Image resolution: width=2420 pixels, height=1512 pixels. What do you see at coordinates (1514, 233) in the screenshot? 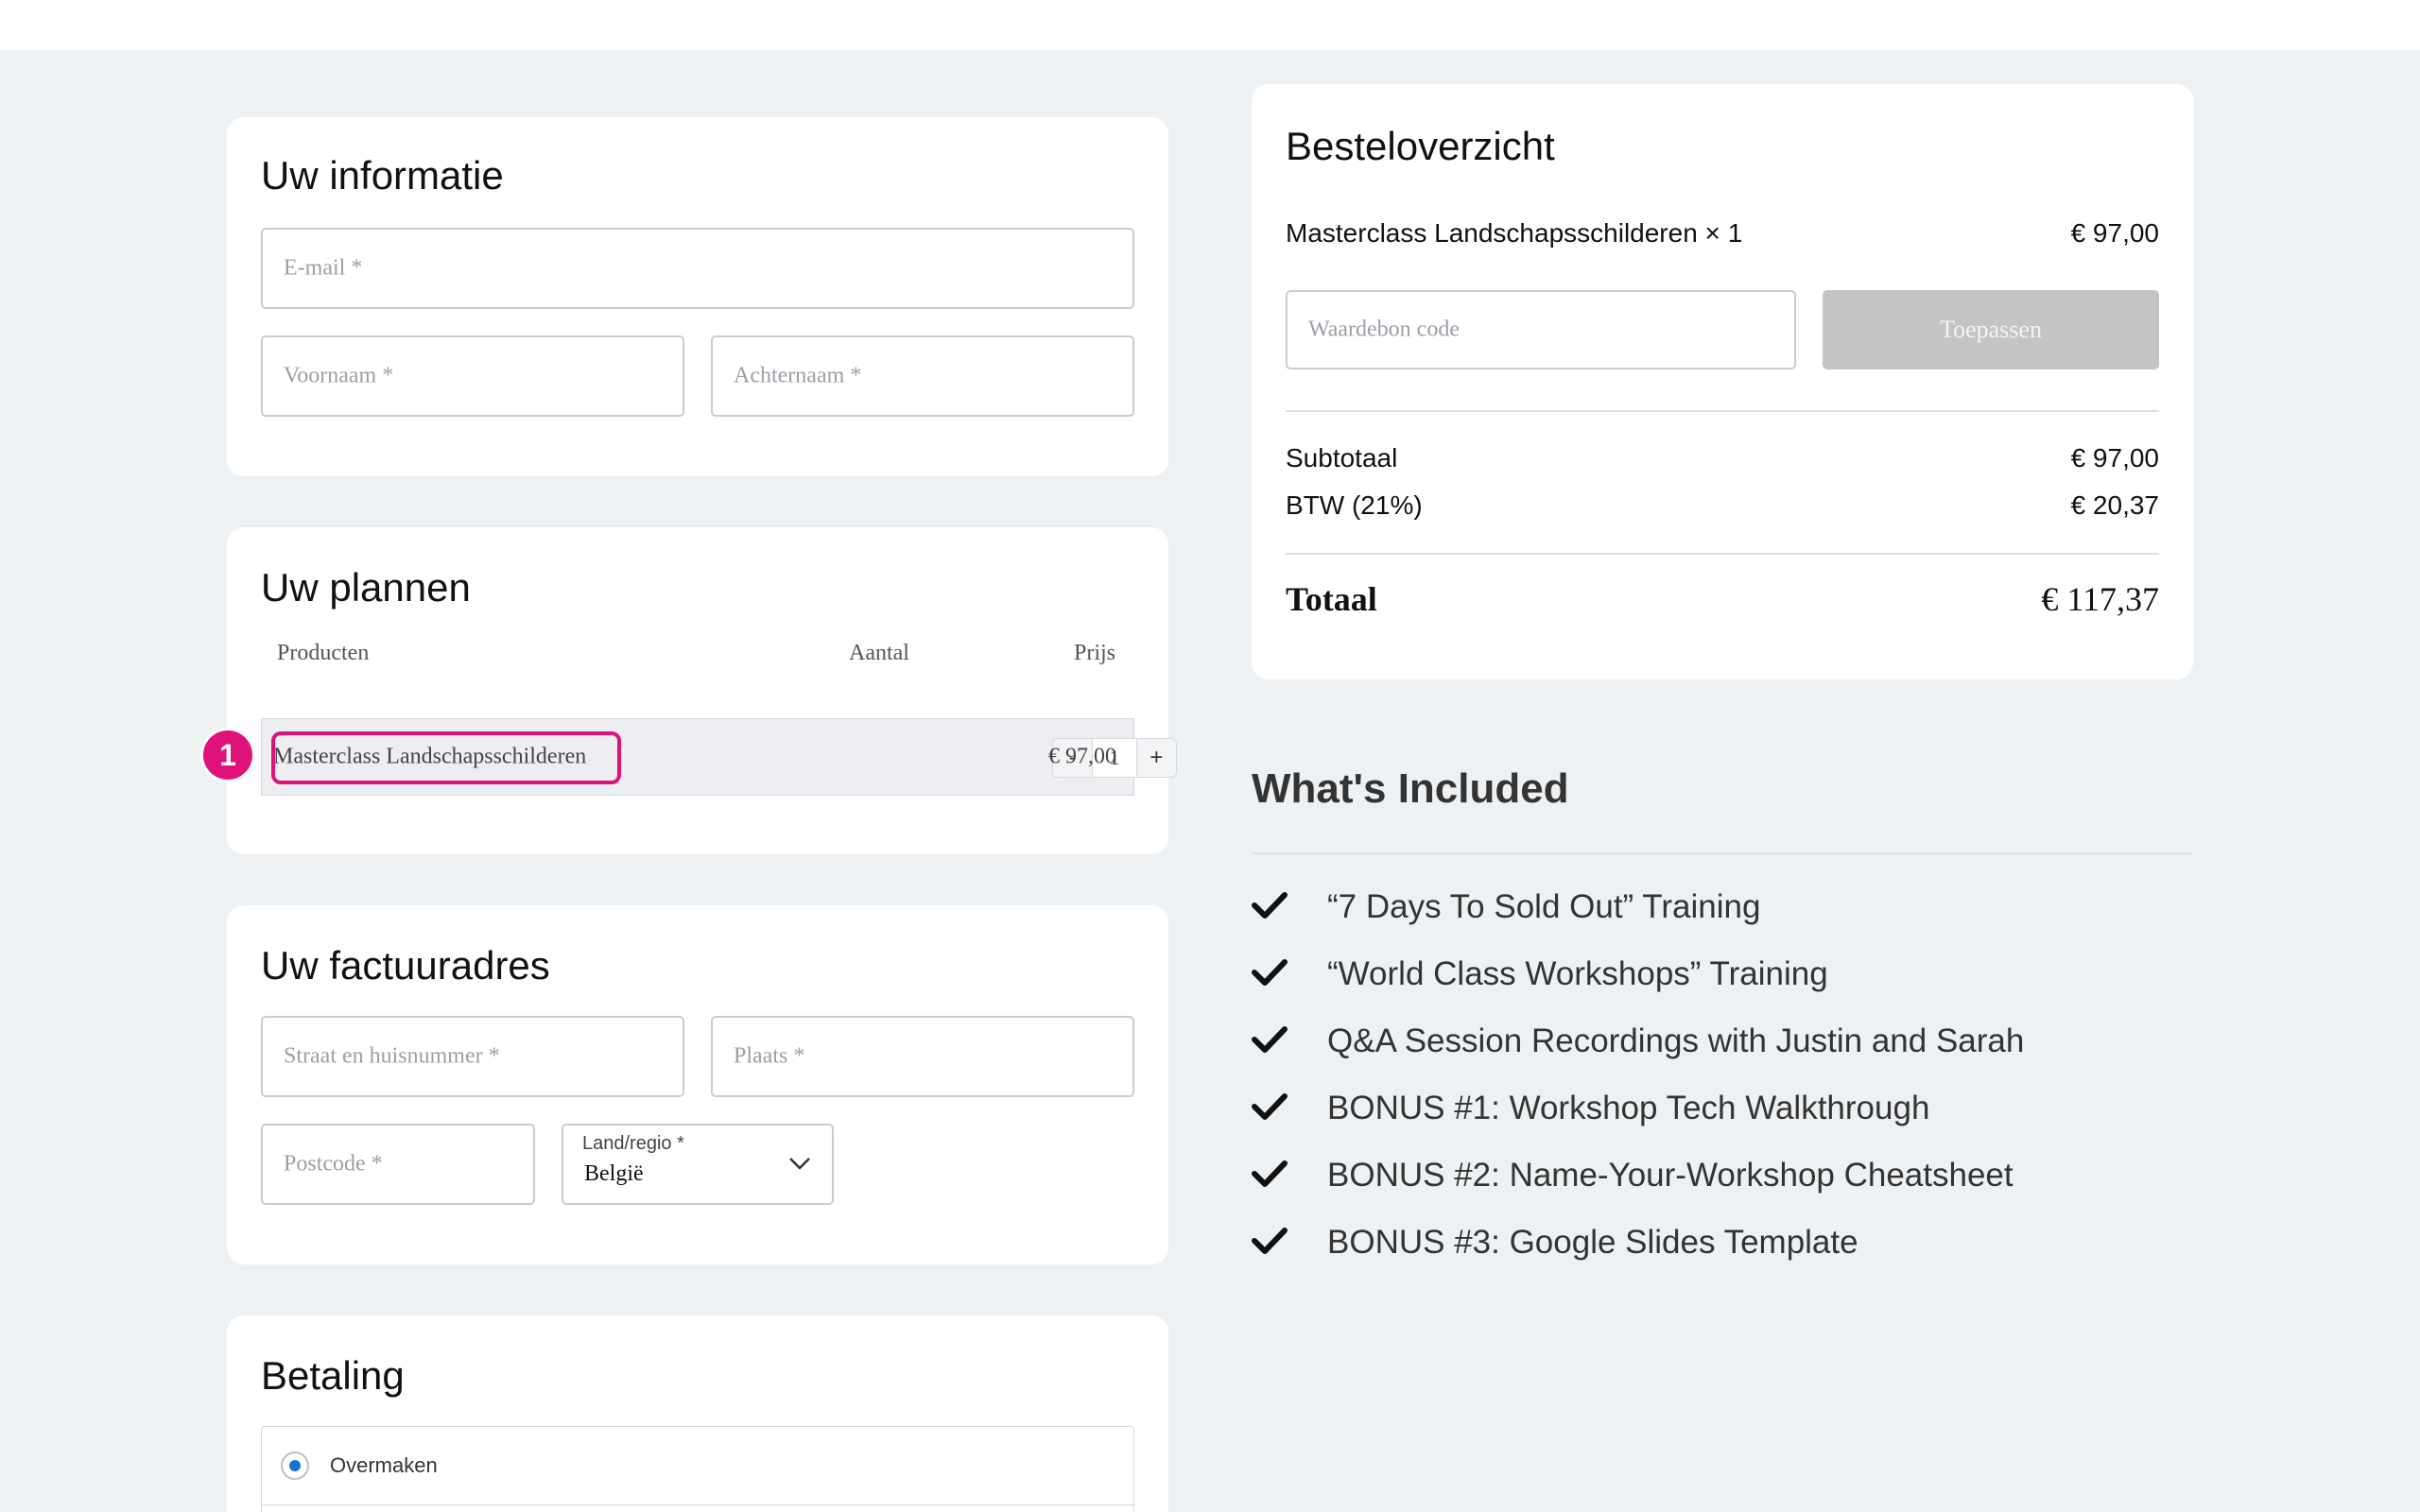
I see `summary-line-item: Masterclass Landschapsschilderen × 1` at bounding box center [1514, 233].